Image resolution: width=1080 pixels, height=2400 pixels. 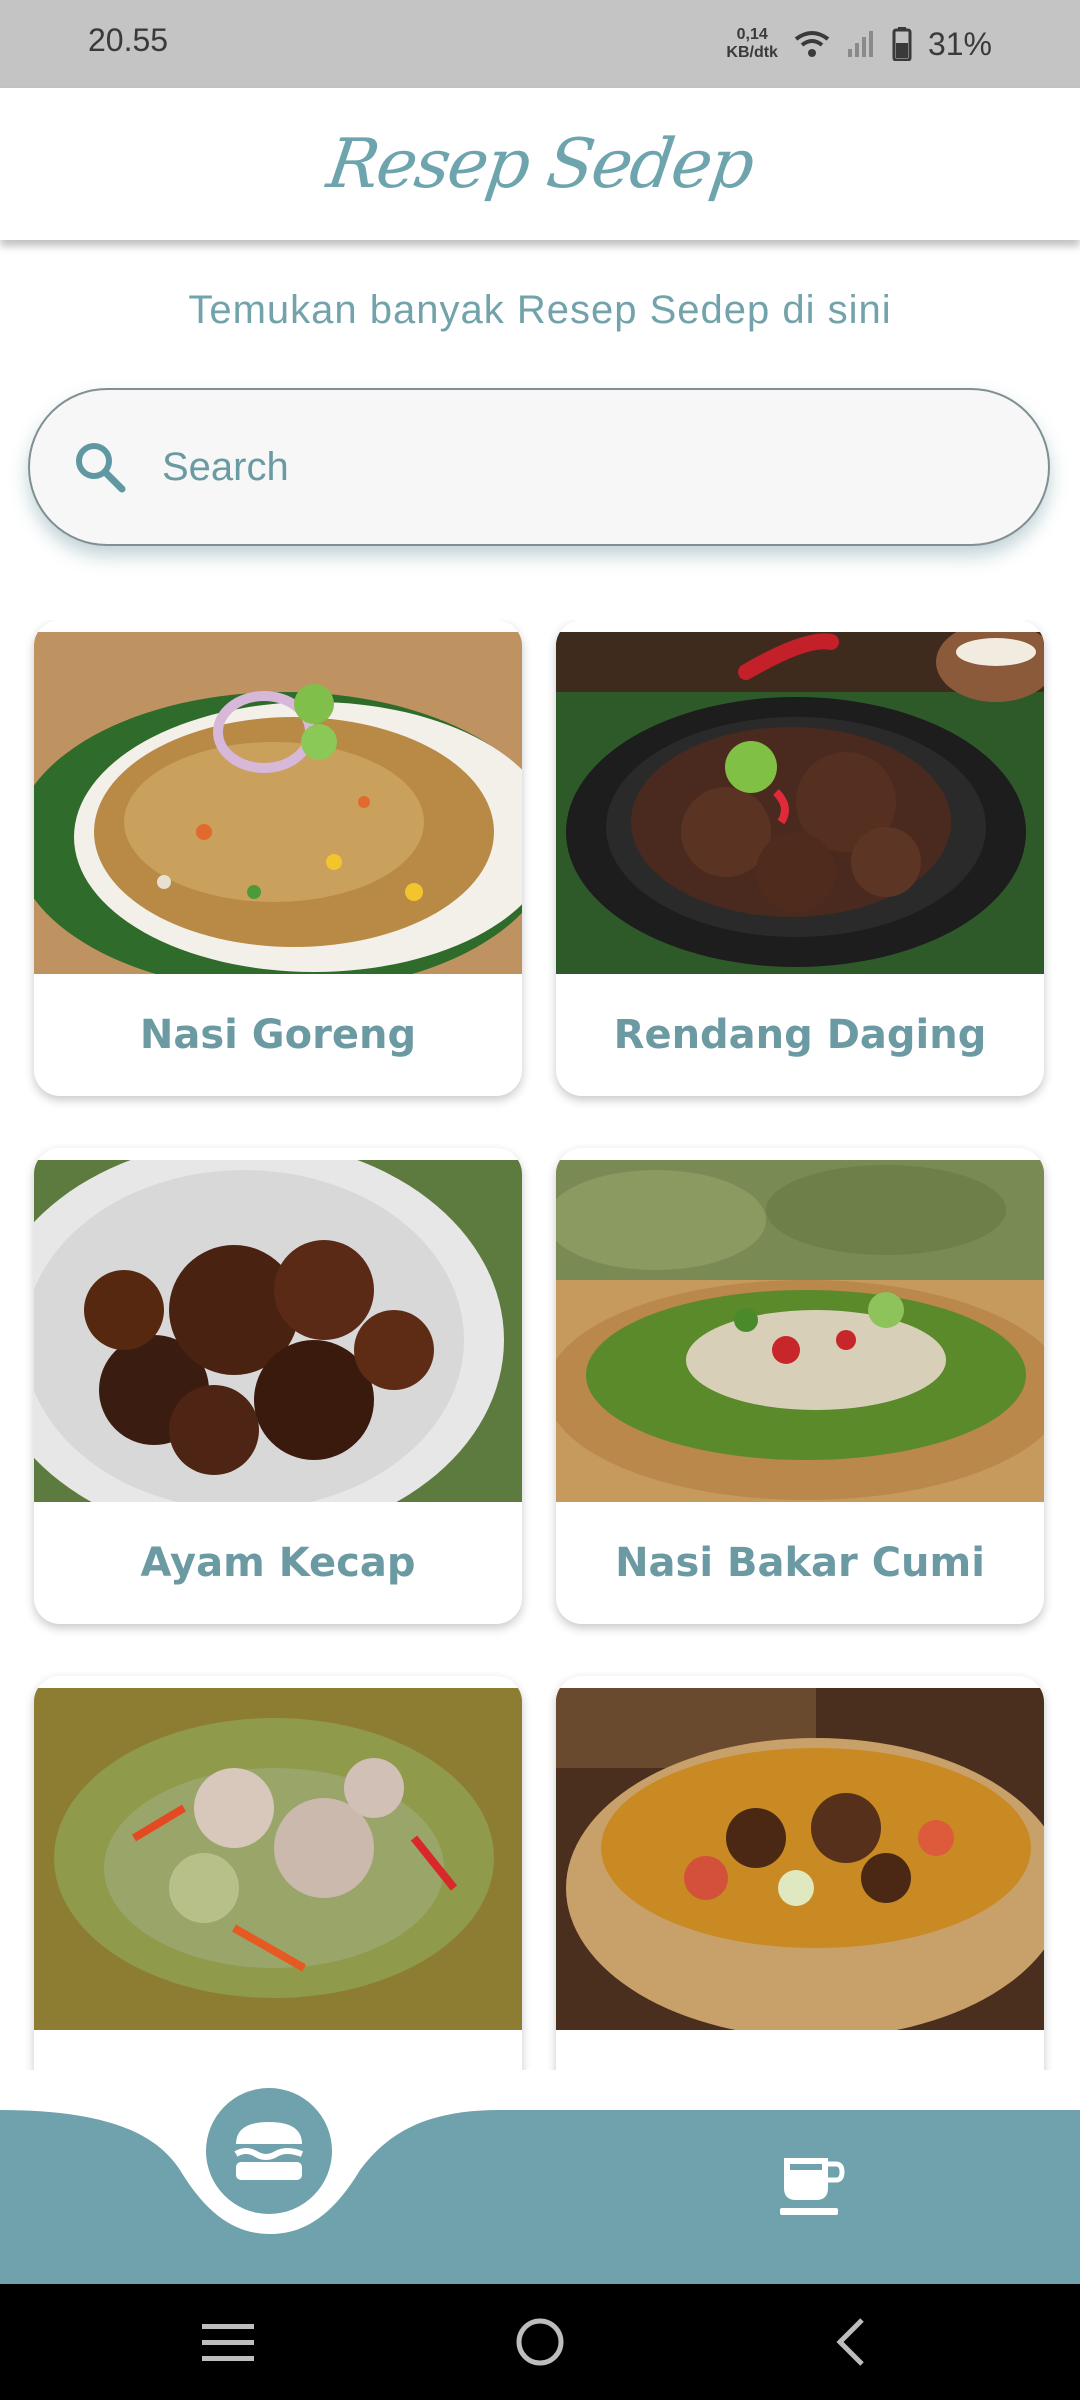 I want to click on home-icon, so click(x=540, y=2342).